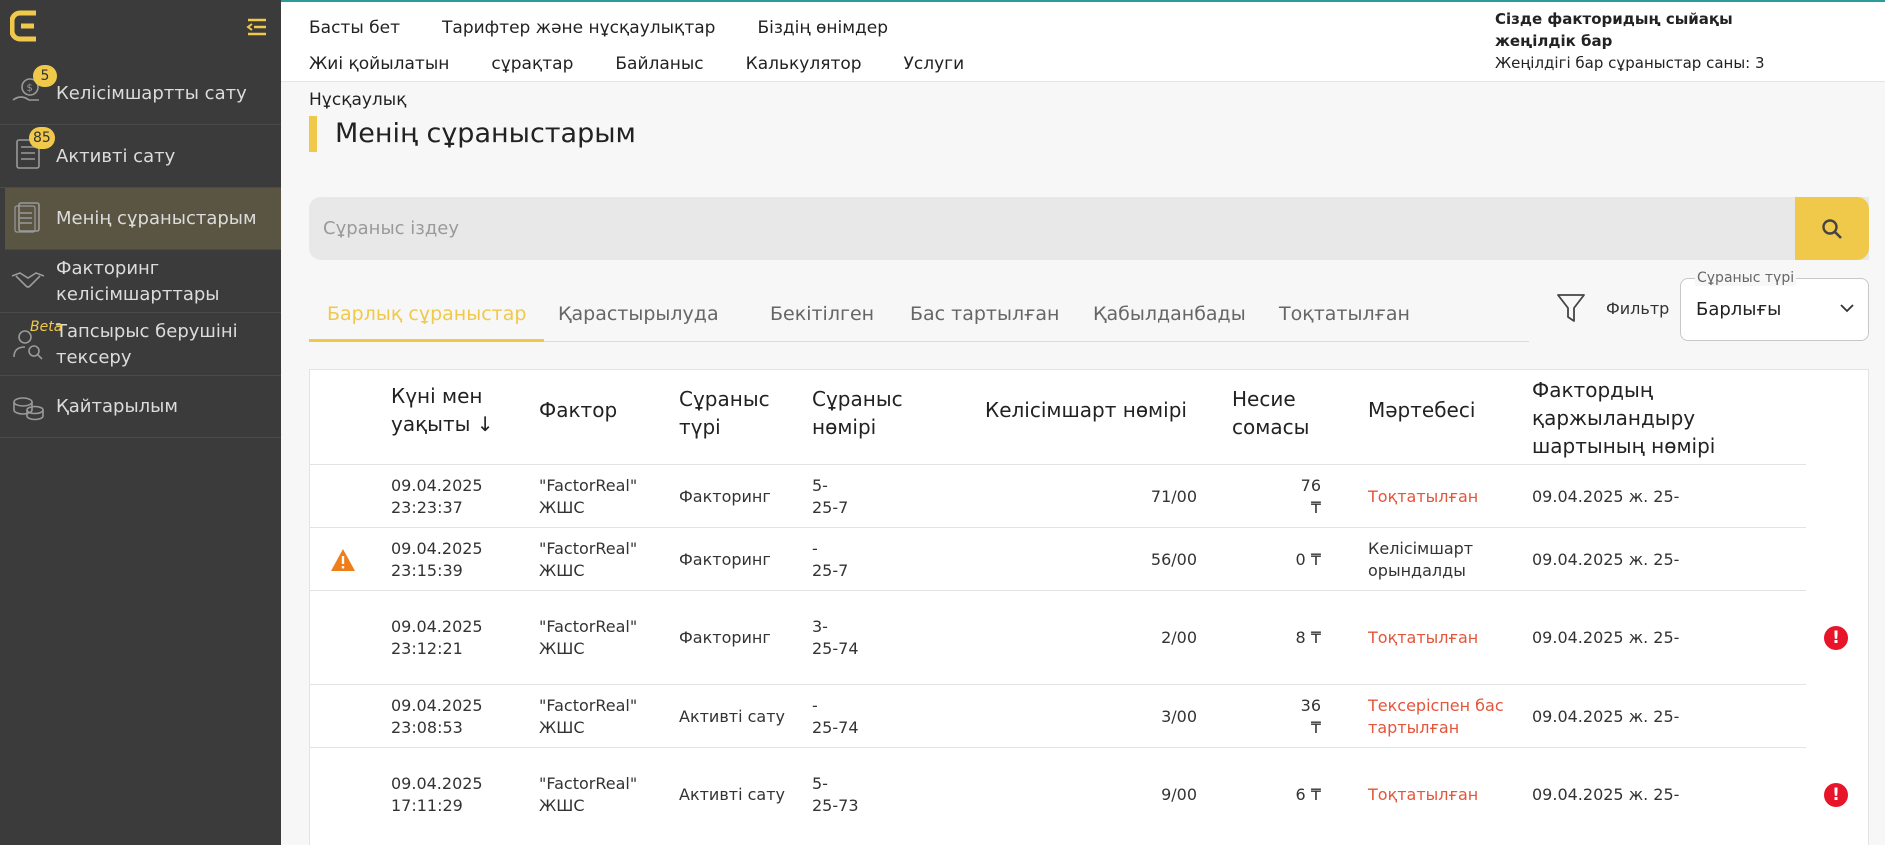 Image resolution: width=1885 pixels, height=845 pixels. Describe the element at coordinates (1310, 705) in the screenshot. I see `cell-line: 36` at that location.